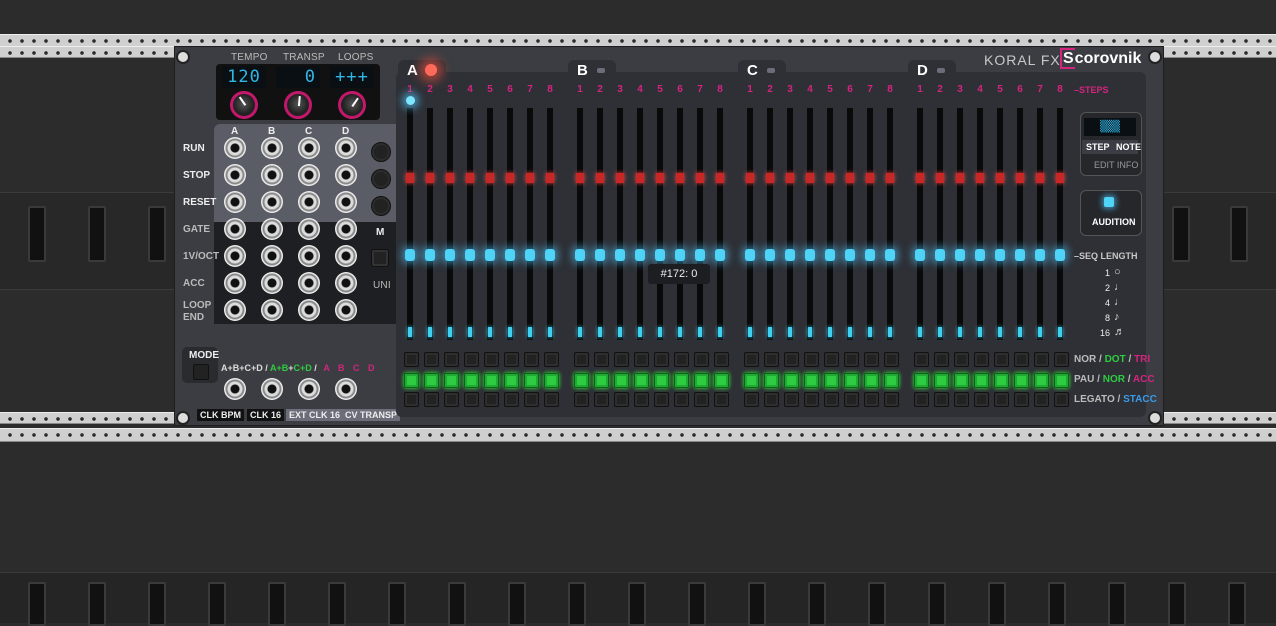 The height and width of the screenshot is (626, 1276). What do you see at coordinates (1111, 147) in the screenshot?
I see `step-note-toggle: STEP NOTE` at bounding box center [1111, 147].